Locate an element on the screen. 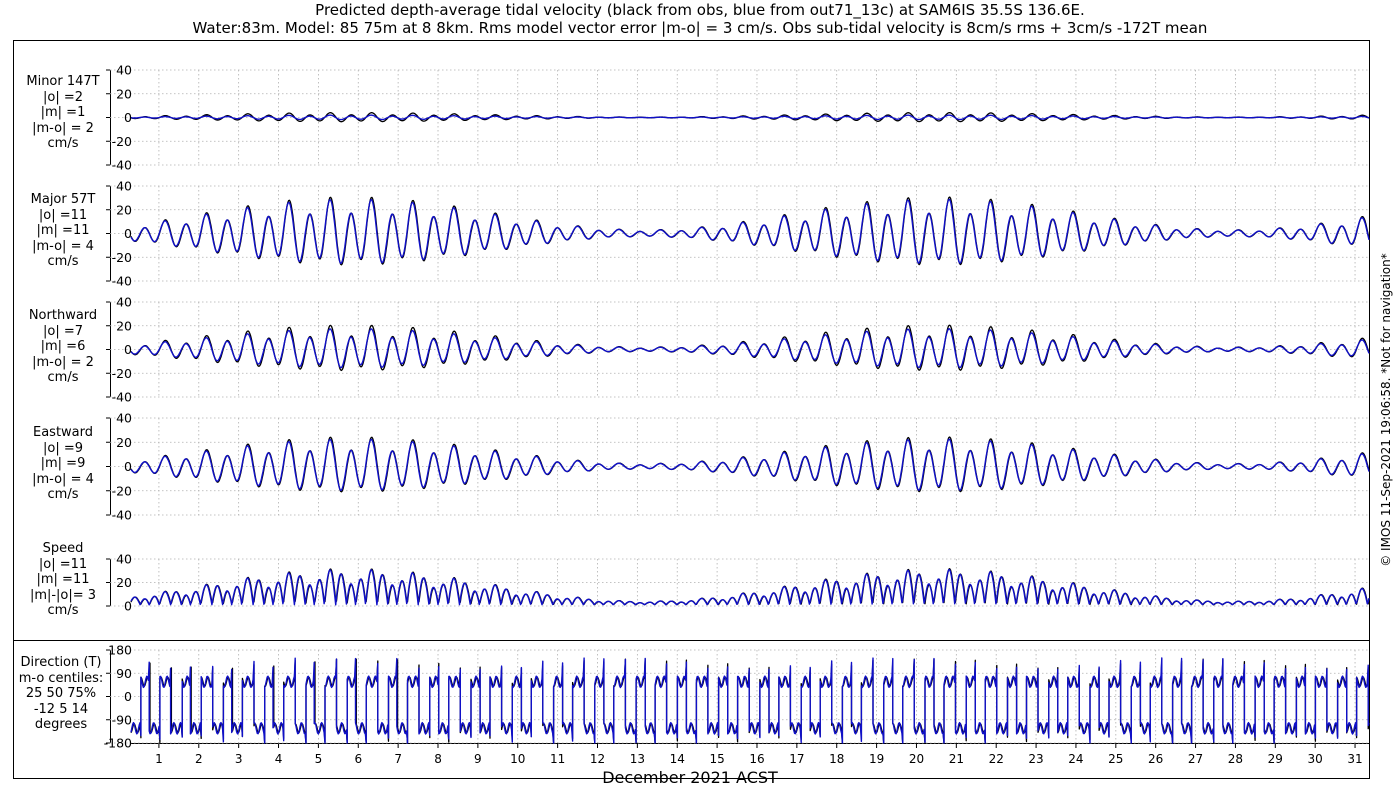 This screenshot has width=1400, height=800. y-tick-label-major: 40 is located at coordinates (124, 186).